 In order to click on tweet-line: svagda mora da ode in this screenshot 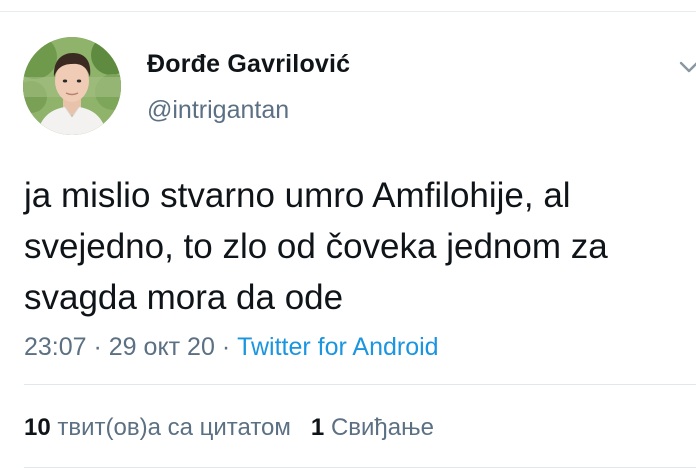, I will do `click(184, 297)`.